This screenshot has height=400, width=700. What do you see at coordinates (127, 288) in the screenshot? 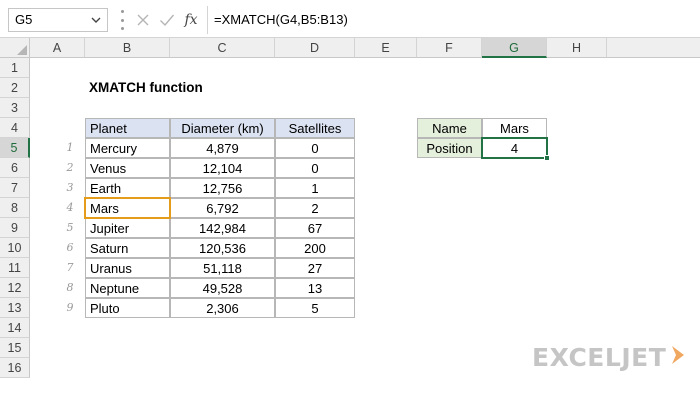
I see `planet-cell: Neptune` at bounding box center [127, 288].